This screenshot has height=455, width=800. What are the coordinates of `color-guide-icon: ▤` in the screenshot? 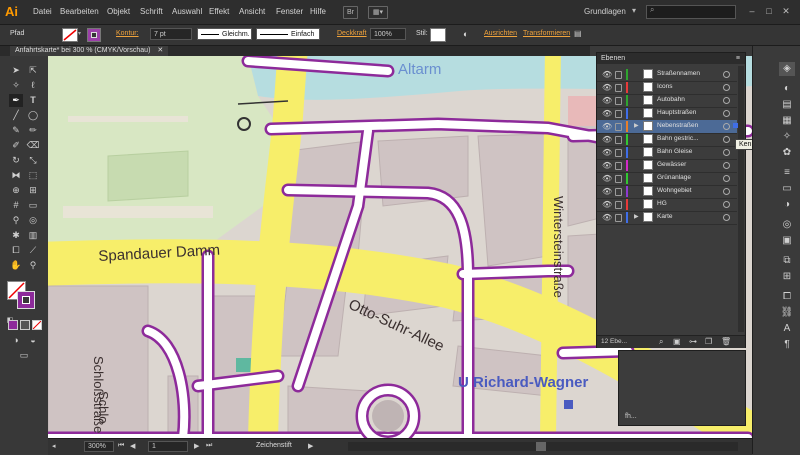 It's located at (787, 105).